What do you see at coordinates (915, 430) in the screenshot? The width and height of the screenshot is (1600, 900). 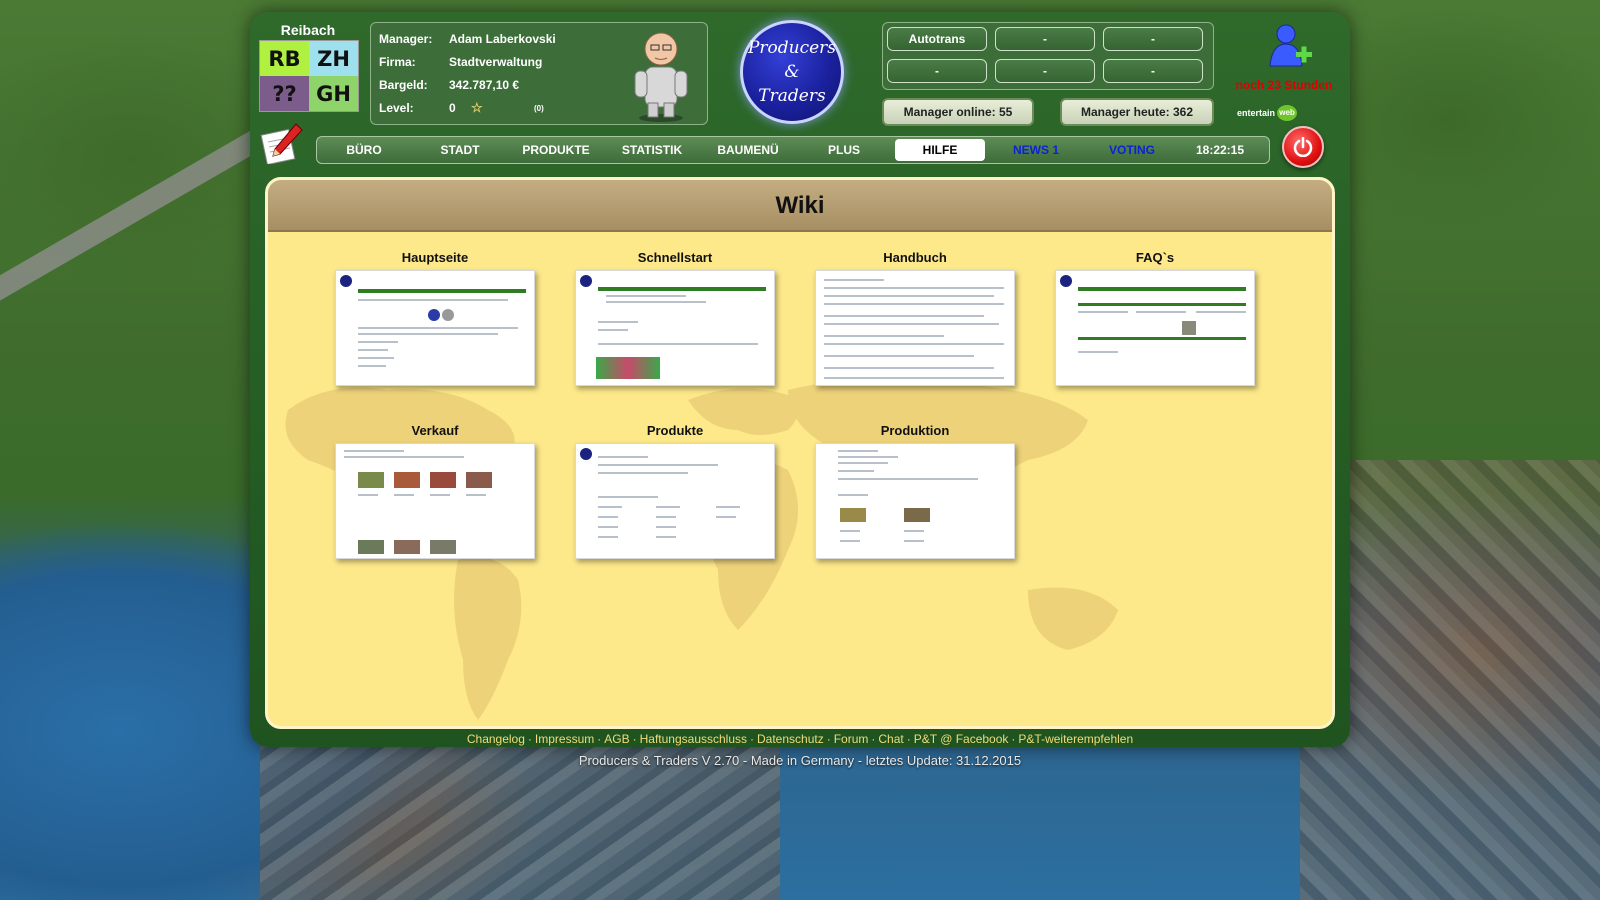 I see `wiki-card-title: Produktion` at bounding box center [915, 430].